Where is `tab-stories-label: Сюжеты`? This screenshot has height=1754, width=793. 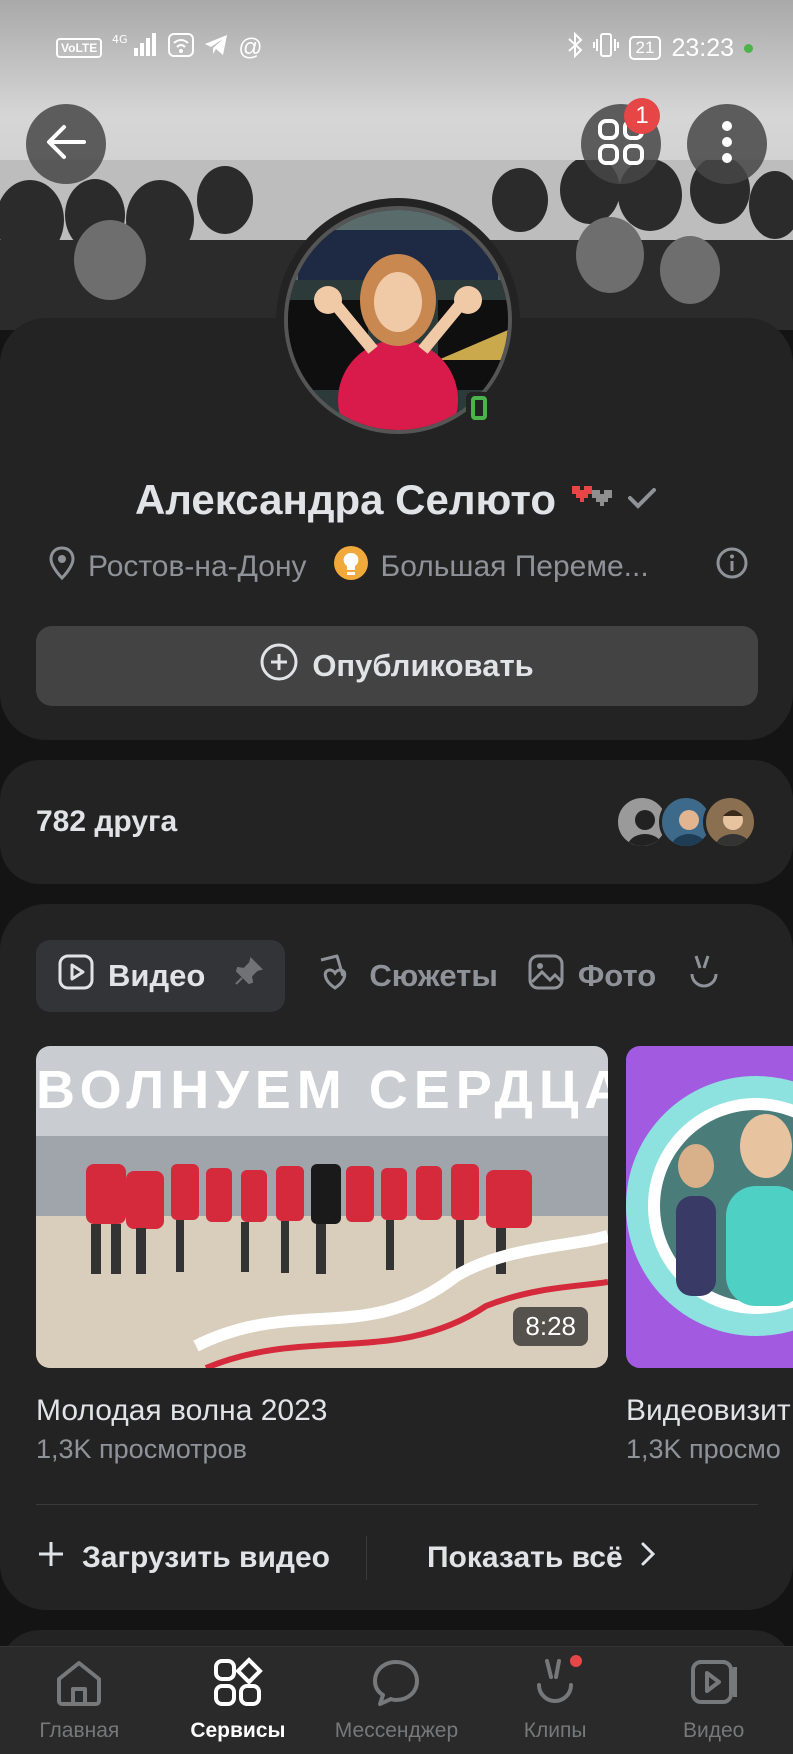
tab-stories-label: Сюжеты is located at coordinates (433, 975).